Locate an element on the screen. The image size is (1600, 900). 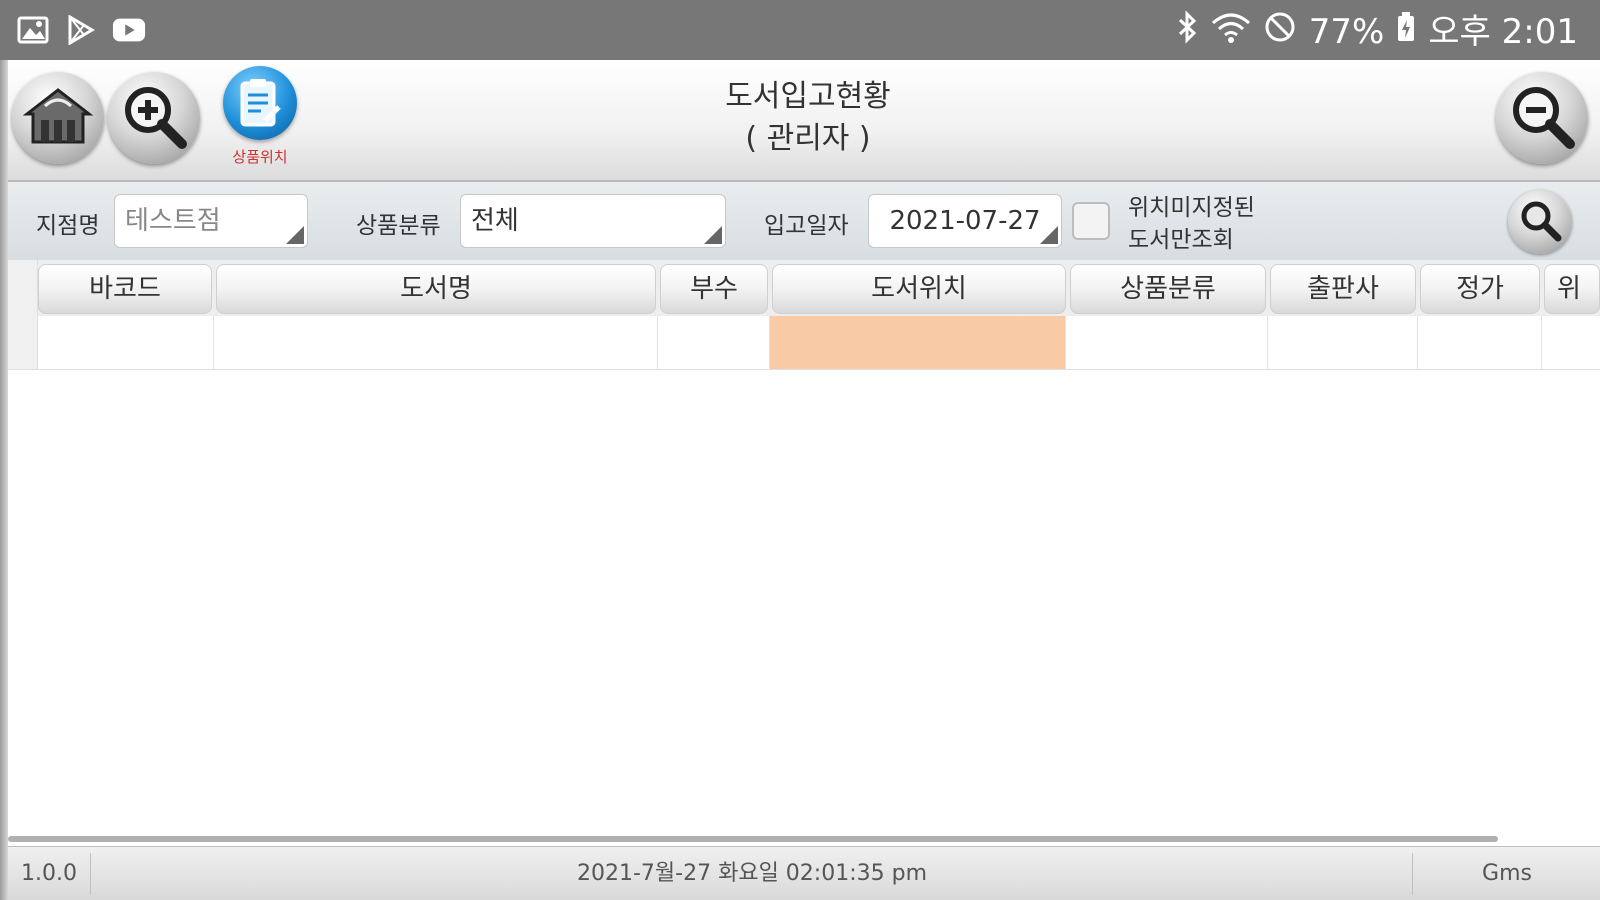
home-button is located at coordinates (58, 118).